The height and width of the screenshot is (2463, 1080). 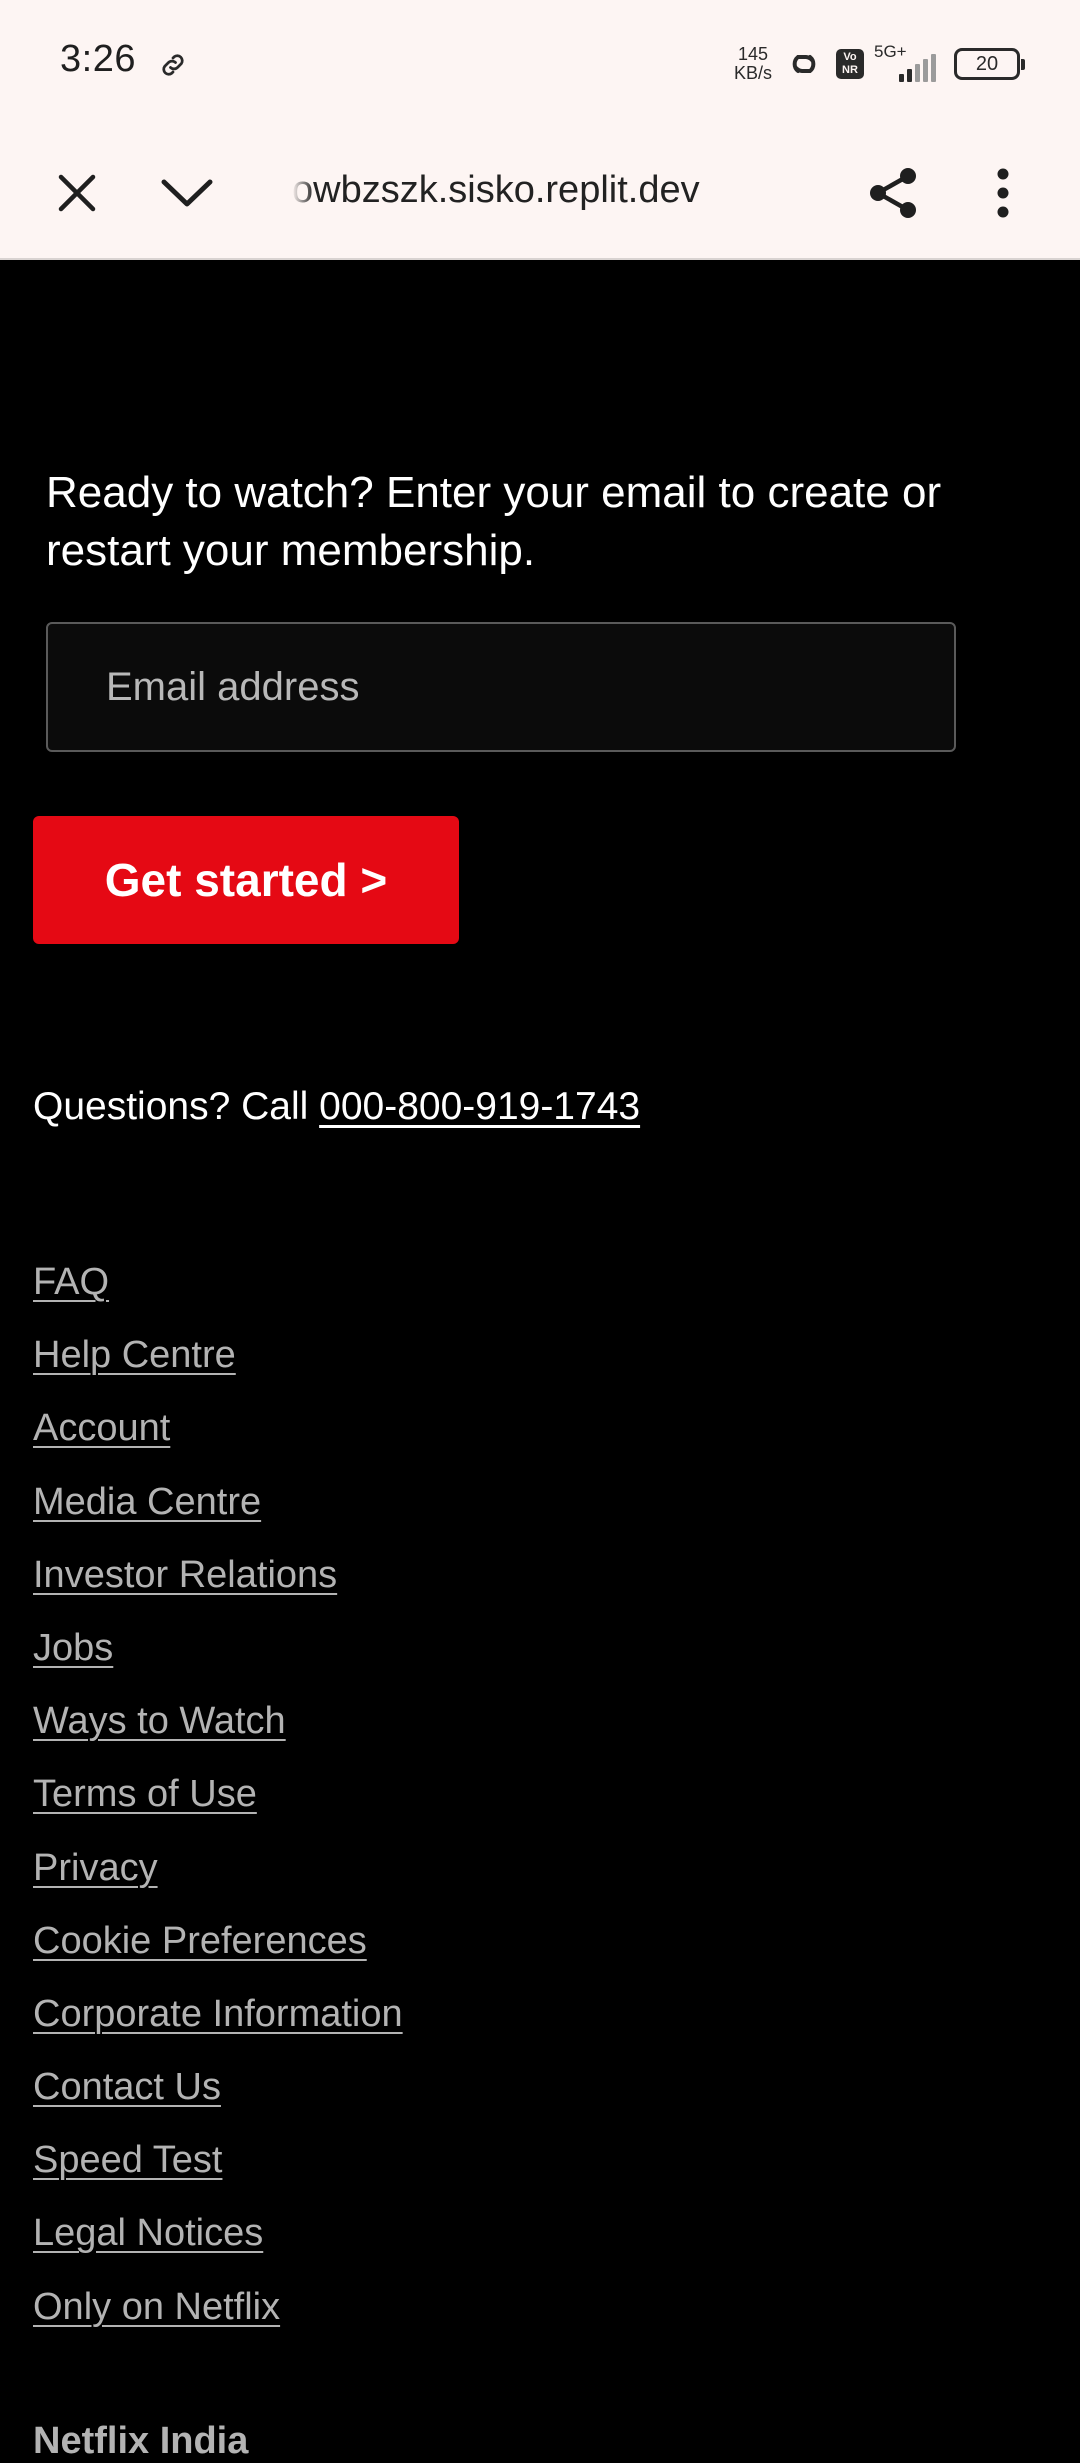 I want to click on more-options-button, so click(x=1003, y=193).